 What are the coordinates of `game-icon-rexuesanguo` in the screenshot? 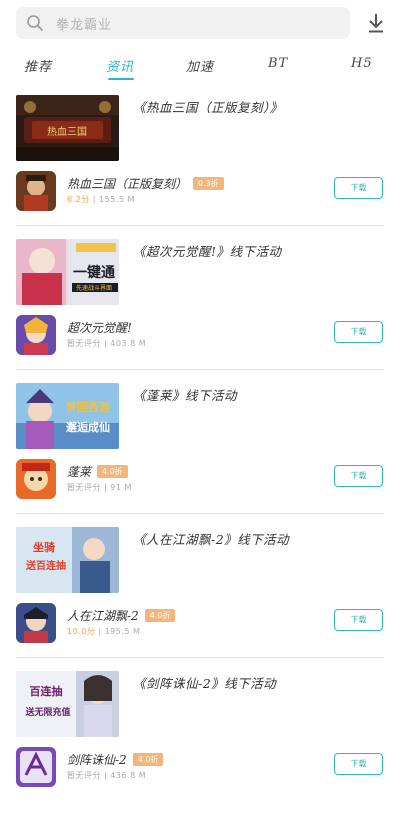 It's located at (36, 191).